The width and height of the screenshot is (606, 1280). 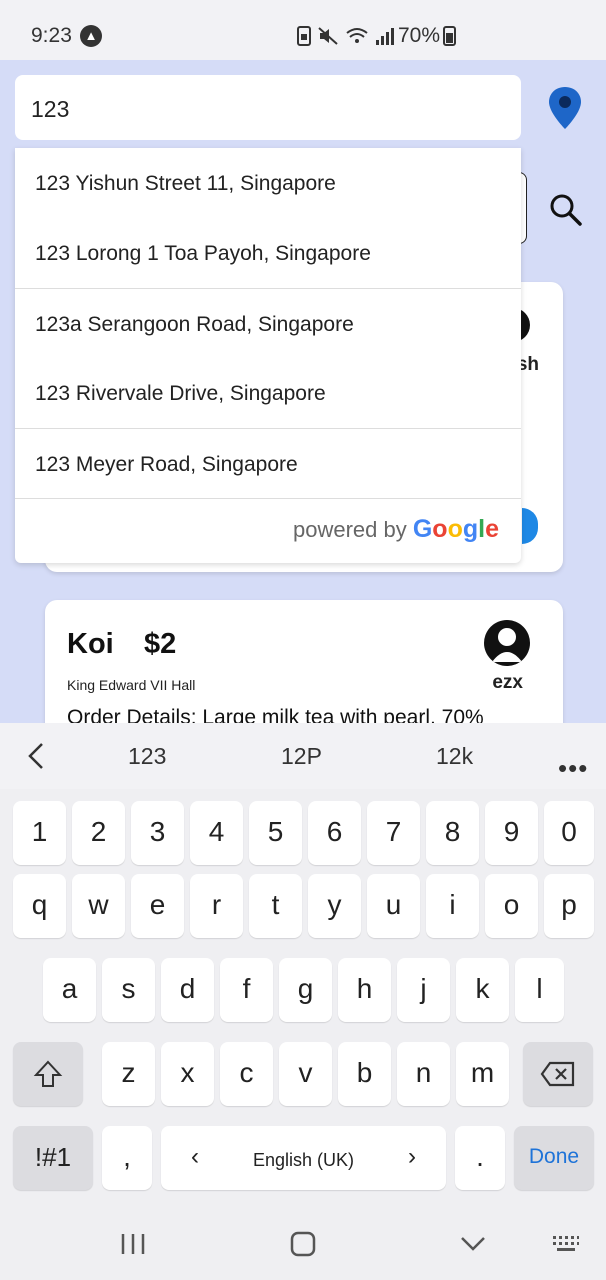 What do you see at coordinates (268, 107) in the screenshot?
I see `address-search-input: 123` at bounding box center [268, 107].